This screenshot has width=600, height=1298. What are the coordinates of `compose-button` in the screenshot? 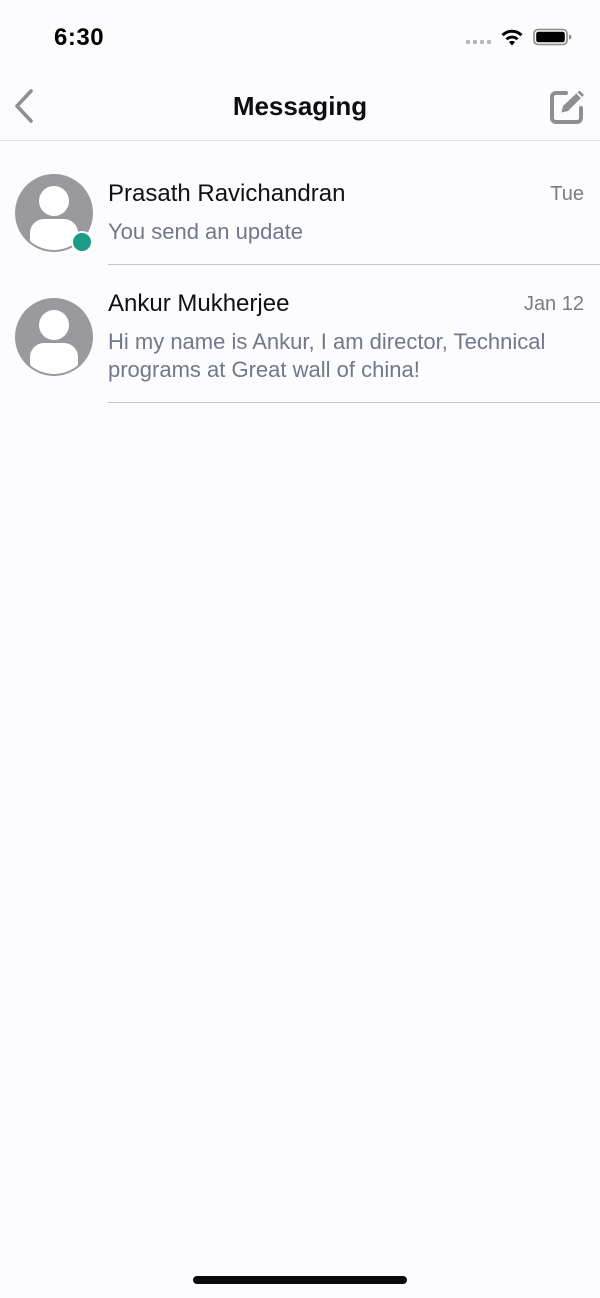 It's located at (568, 106).